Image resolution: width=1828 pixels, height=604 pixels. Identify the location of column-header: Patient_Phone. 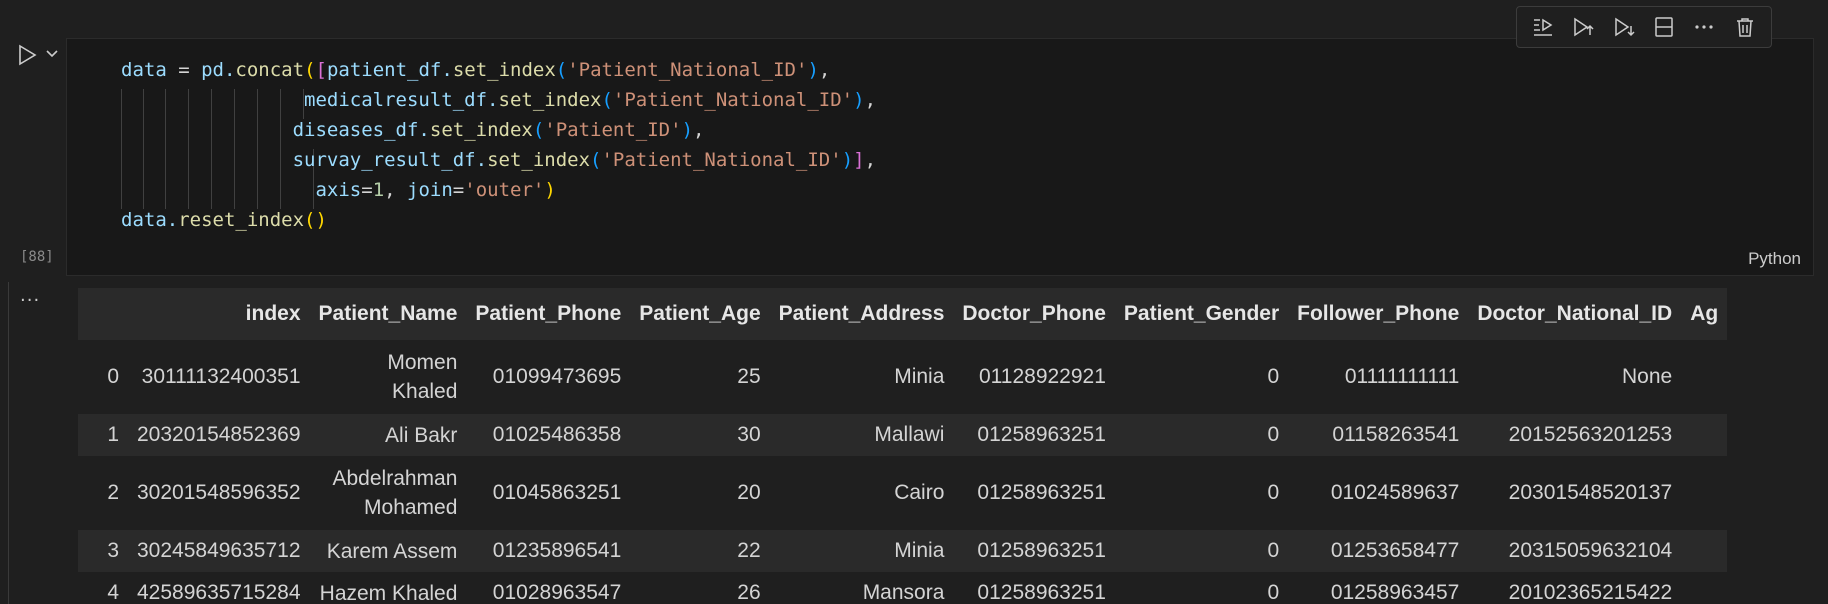
(548, 314).